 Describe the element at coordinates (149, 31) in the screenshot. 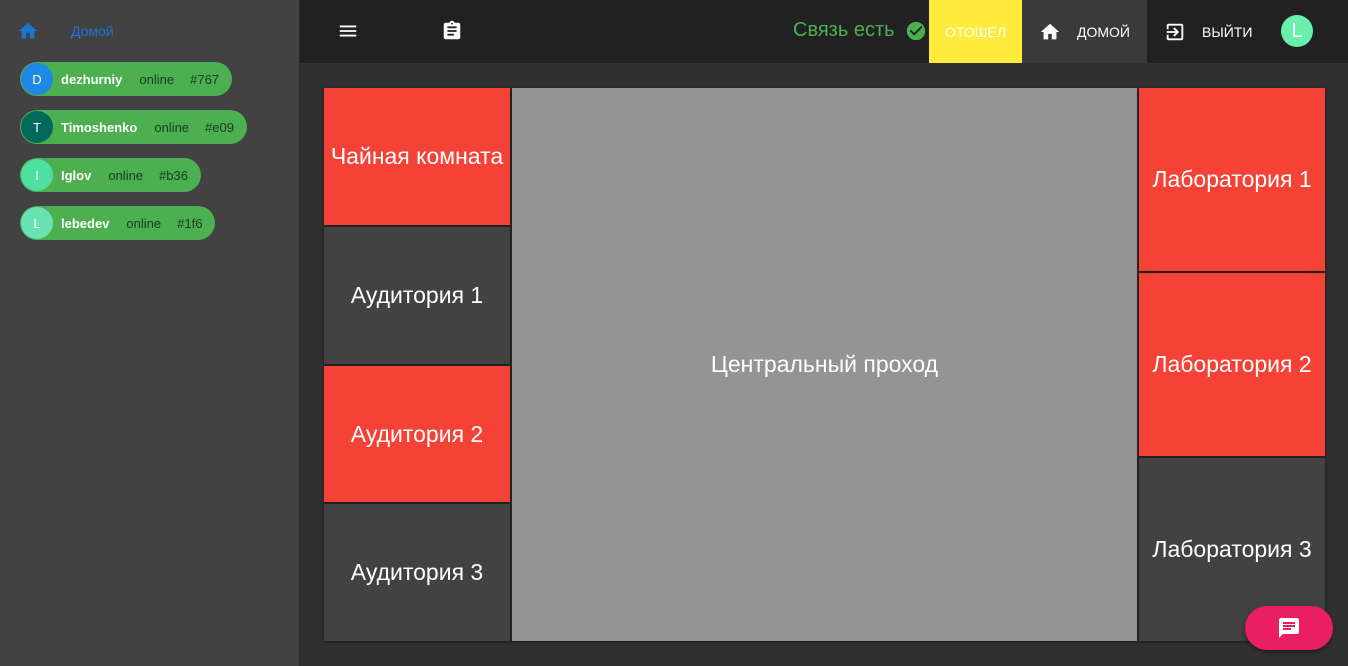

I see `sidebar-header: Домой` at that location.